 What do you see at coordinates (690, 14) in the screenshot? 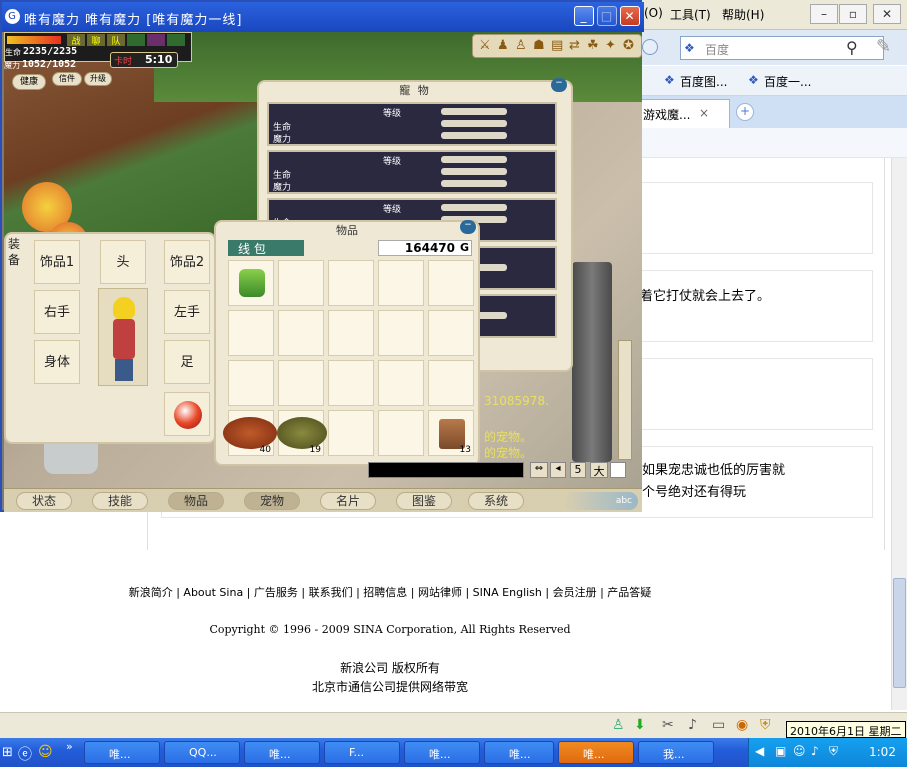
I see `menu-tools: 工具(T)` at bounding box center [690, 14].